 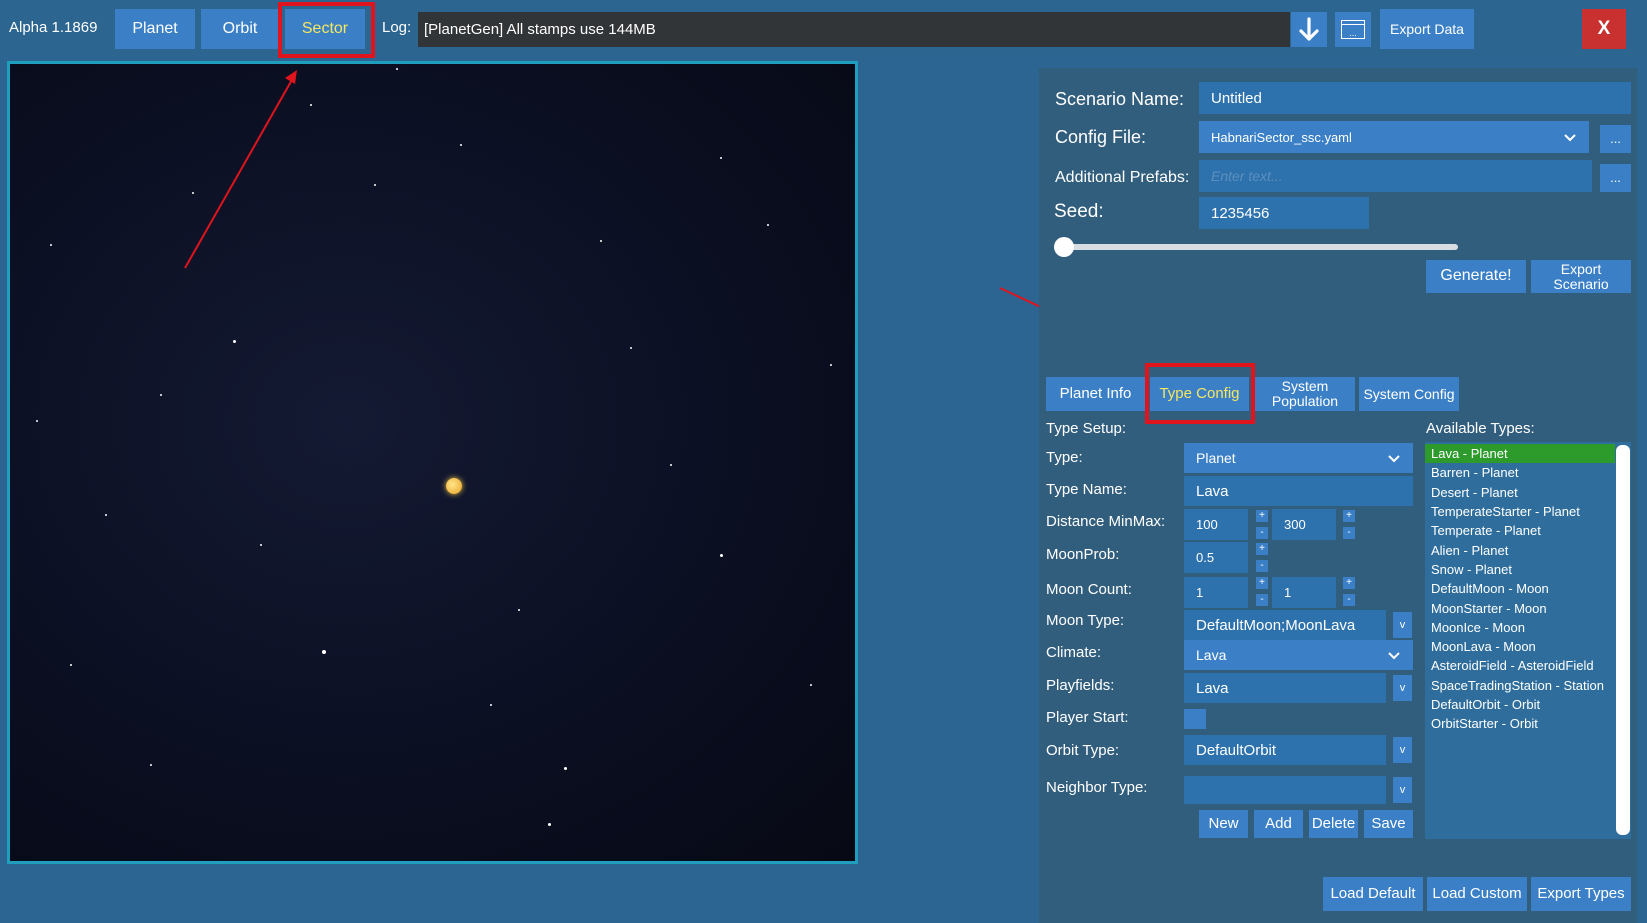 What do you see at coordinates (1581, 276) in the screenshot?
I see `export-scenario-button: Export Scenario` at bounding box center [1581, 276].